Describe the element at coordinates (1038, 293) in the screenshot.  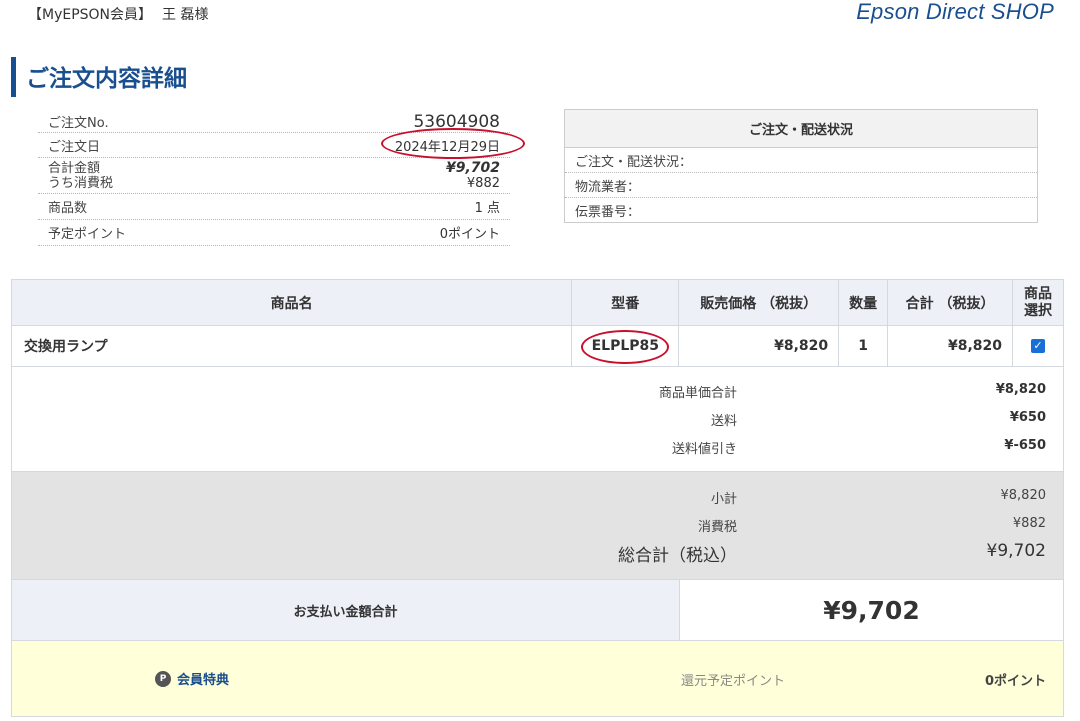
I see `col-header-select-l1: 商品` at that location.